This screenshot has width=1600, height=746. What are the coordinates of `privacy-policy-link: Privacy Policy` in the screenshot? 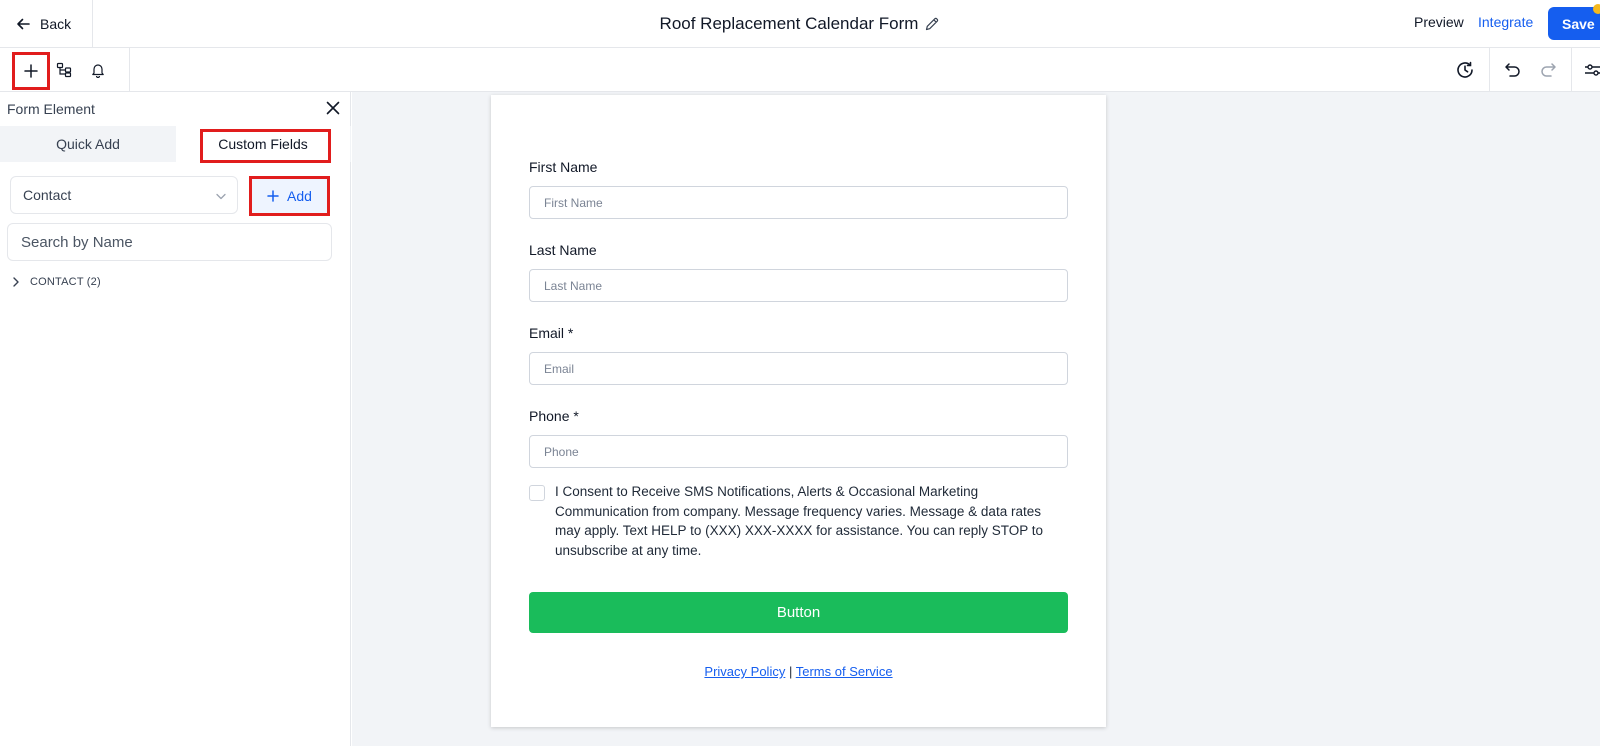 It's located at (744, 671).